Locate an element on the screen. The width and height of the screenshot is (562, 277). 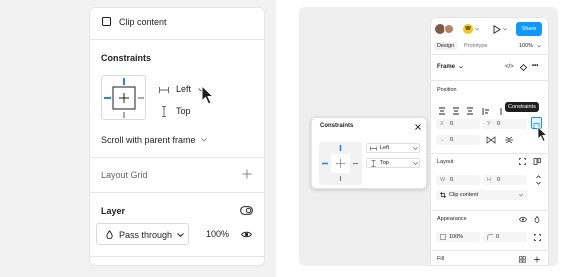
alignment-buttons is located at coordinates (471, 109).